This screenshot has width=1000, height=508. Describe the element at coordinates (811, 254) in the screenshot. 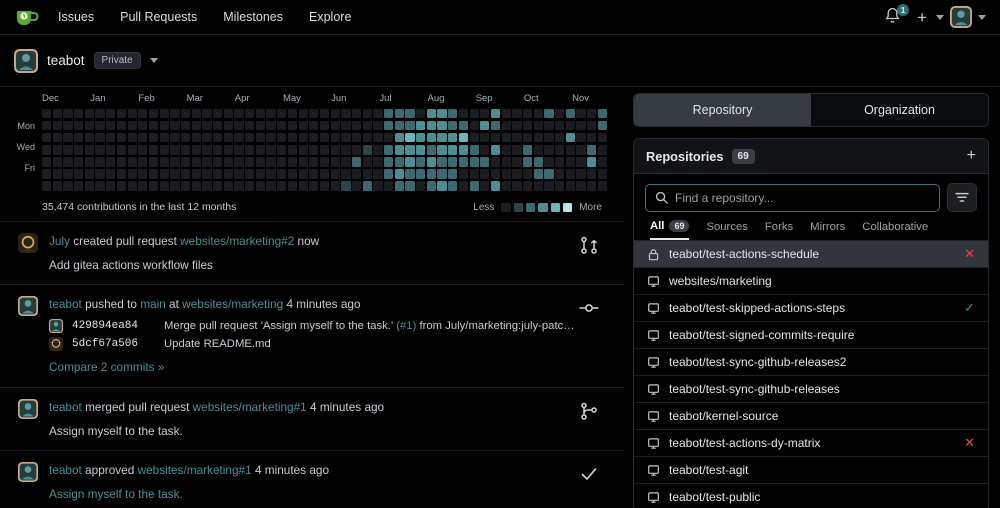

I see `repository-list-item: teabot/test-actions-schedule ✕` at that location.